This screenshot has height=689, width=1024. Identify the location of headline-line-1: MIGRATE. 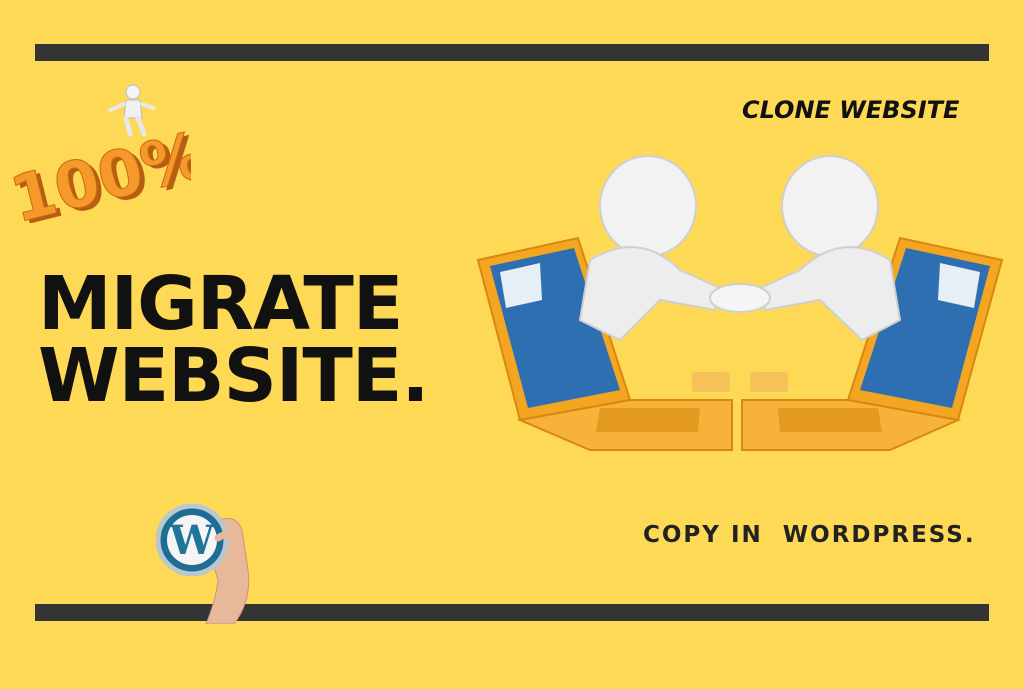
(220, 304).